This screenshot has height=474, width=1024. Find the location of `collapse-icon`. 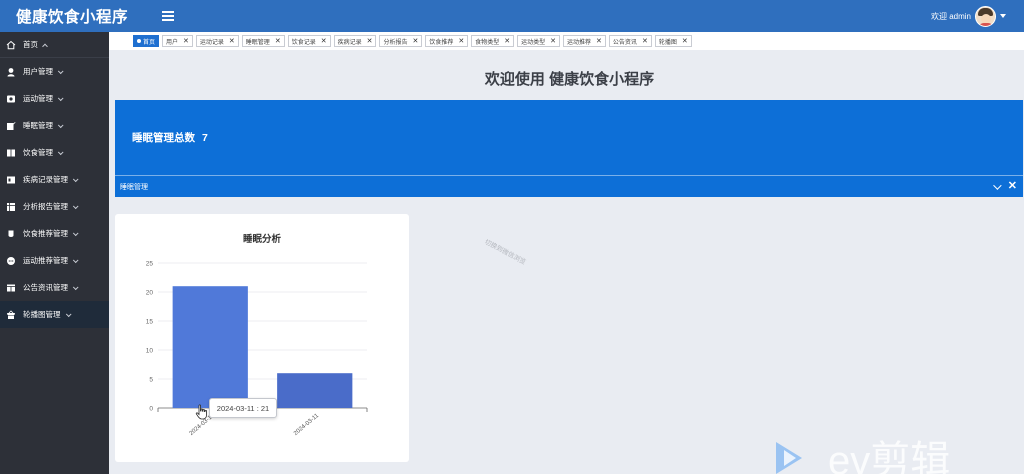

collapse-icon is located at coordinates (997, 185).